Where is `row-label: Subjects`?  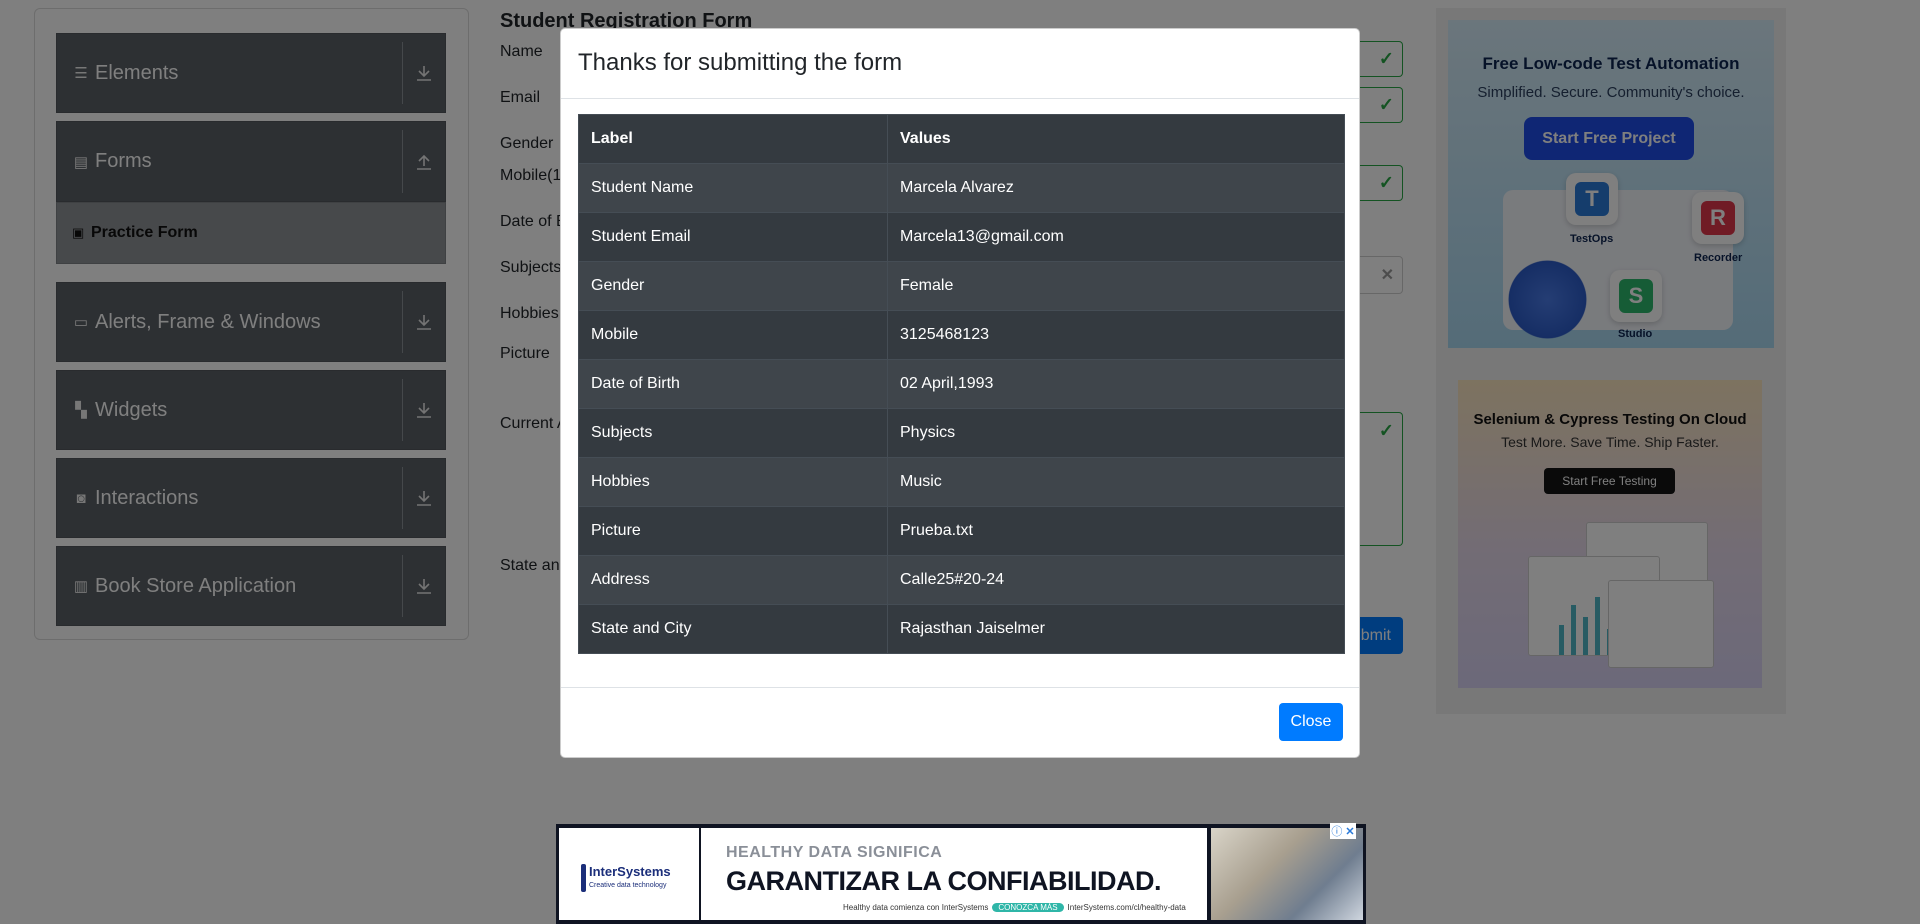
row-label: Subjects is located at coordinates (733, 433).